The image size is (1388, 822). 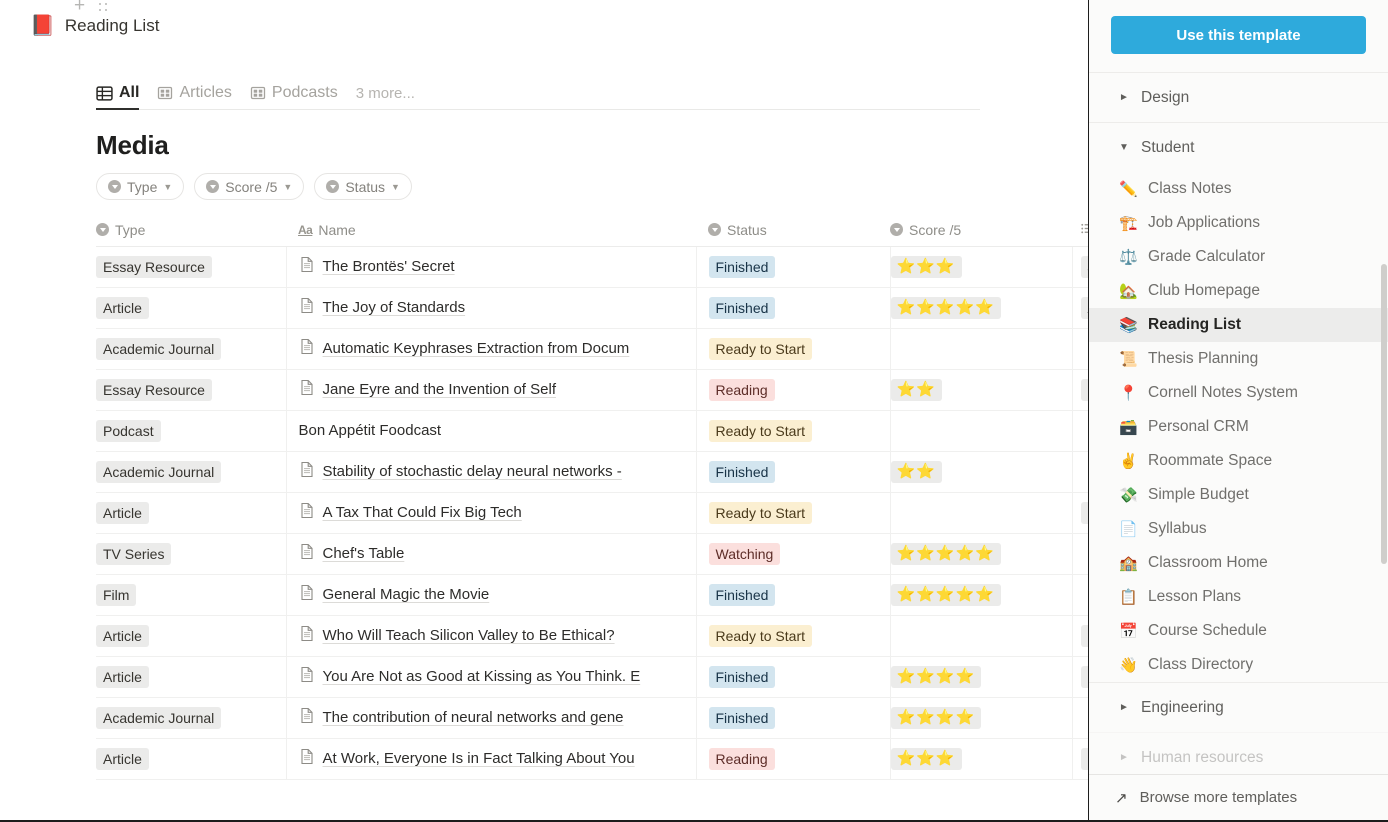 I want to click on cell-name: The Joy of Standards, so click(x=491, y=308).